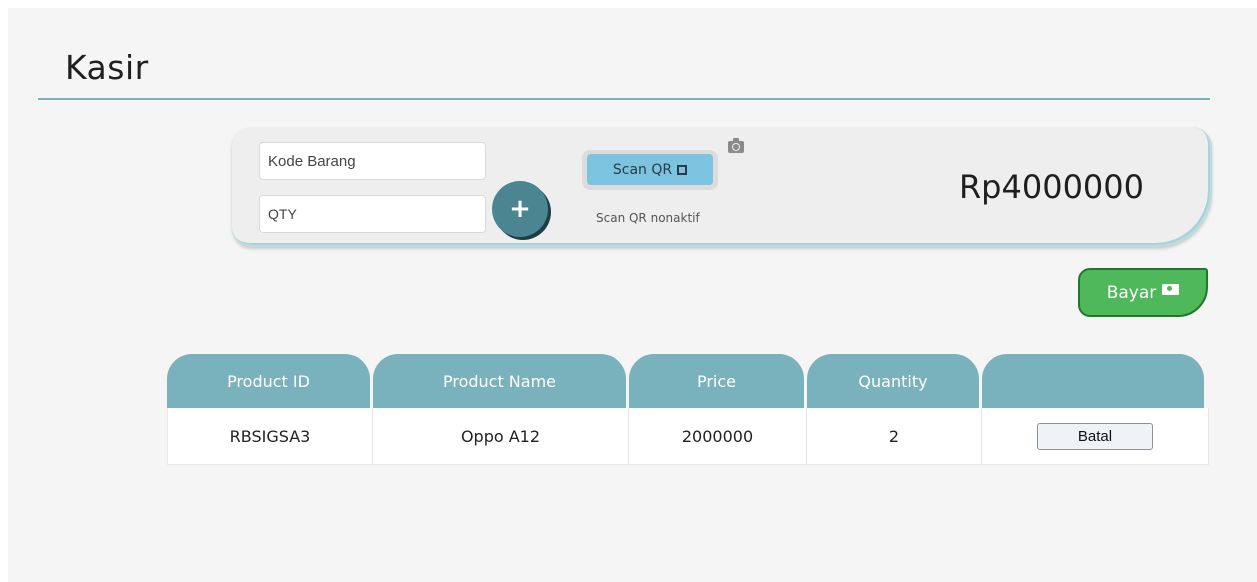 This screenshot has width=1257, height=582. I want to click on cancel-item-button: Batal, so click(1095, 436).